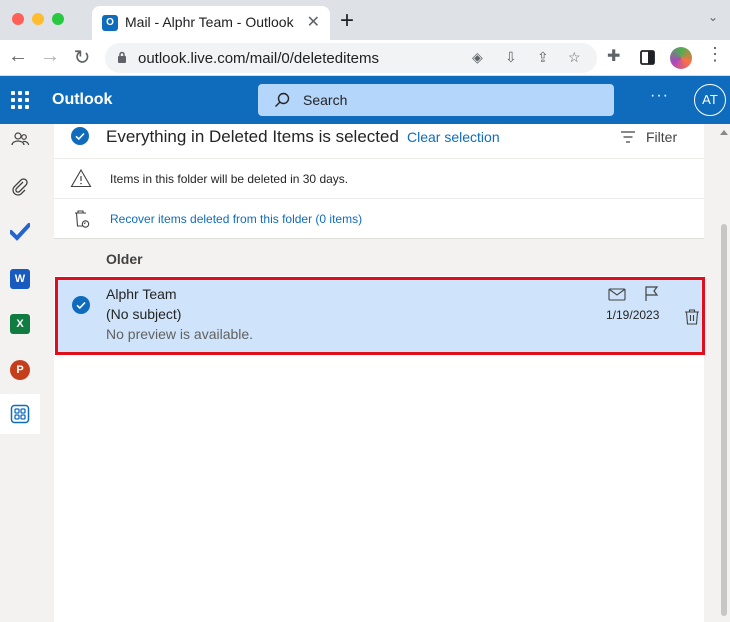  Describe the element at coordinates (110, 23) in the screenshot. I see `outlook-favicon-icon: O` at that location.